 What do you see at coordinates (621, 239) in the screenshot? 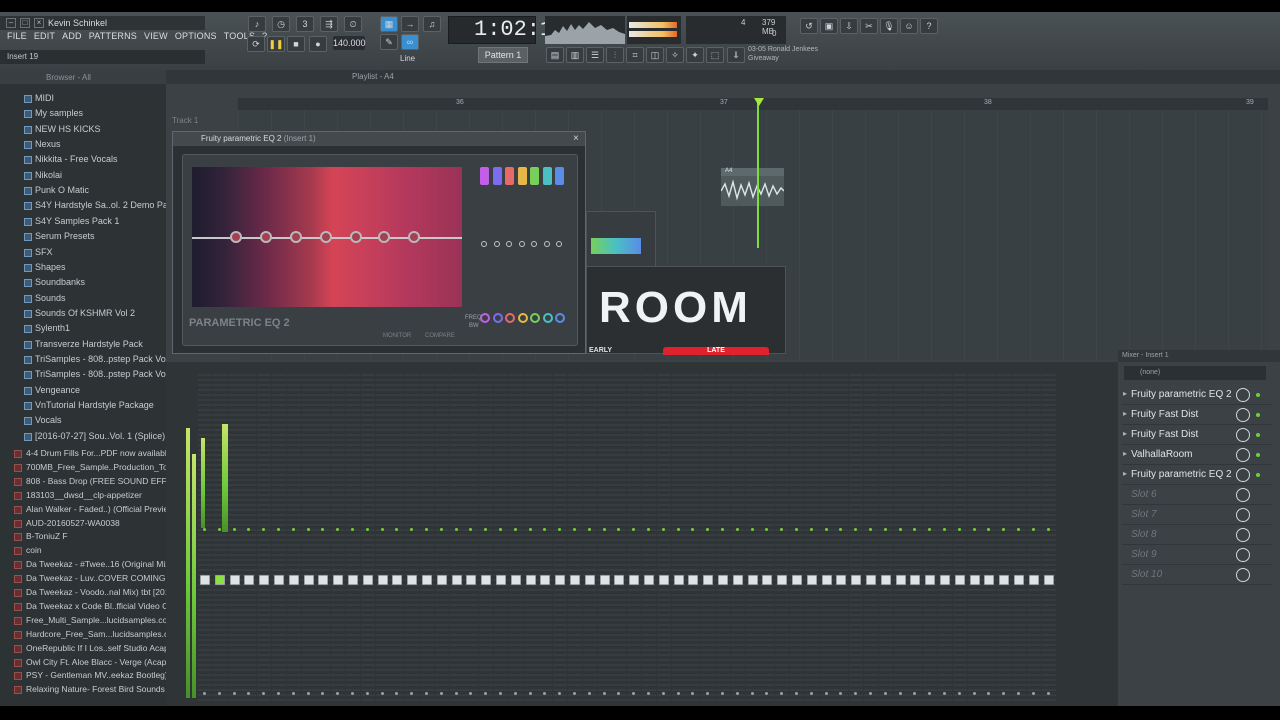
I see `plugin-window-behind` at bounding box center [621, 239].